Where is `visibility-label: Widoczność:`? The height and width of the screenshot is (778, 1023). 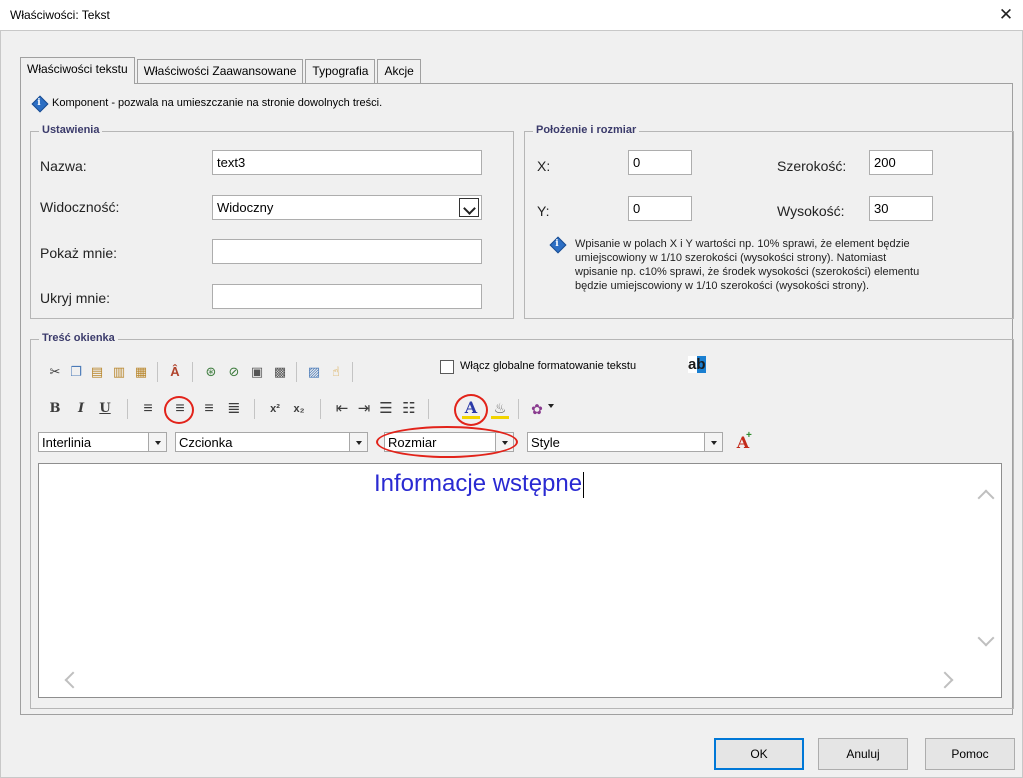 visibility-label: Widoczność: is located at coordinates (80, 207).